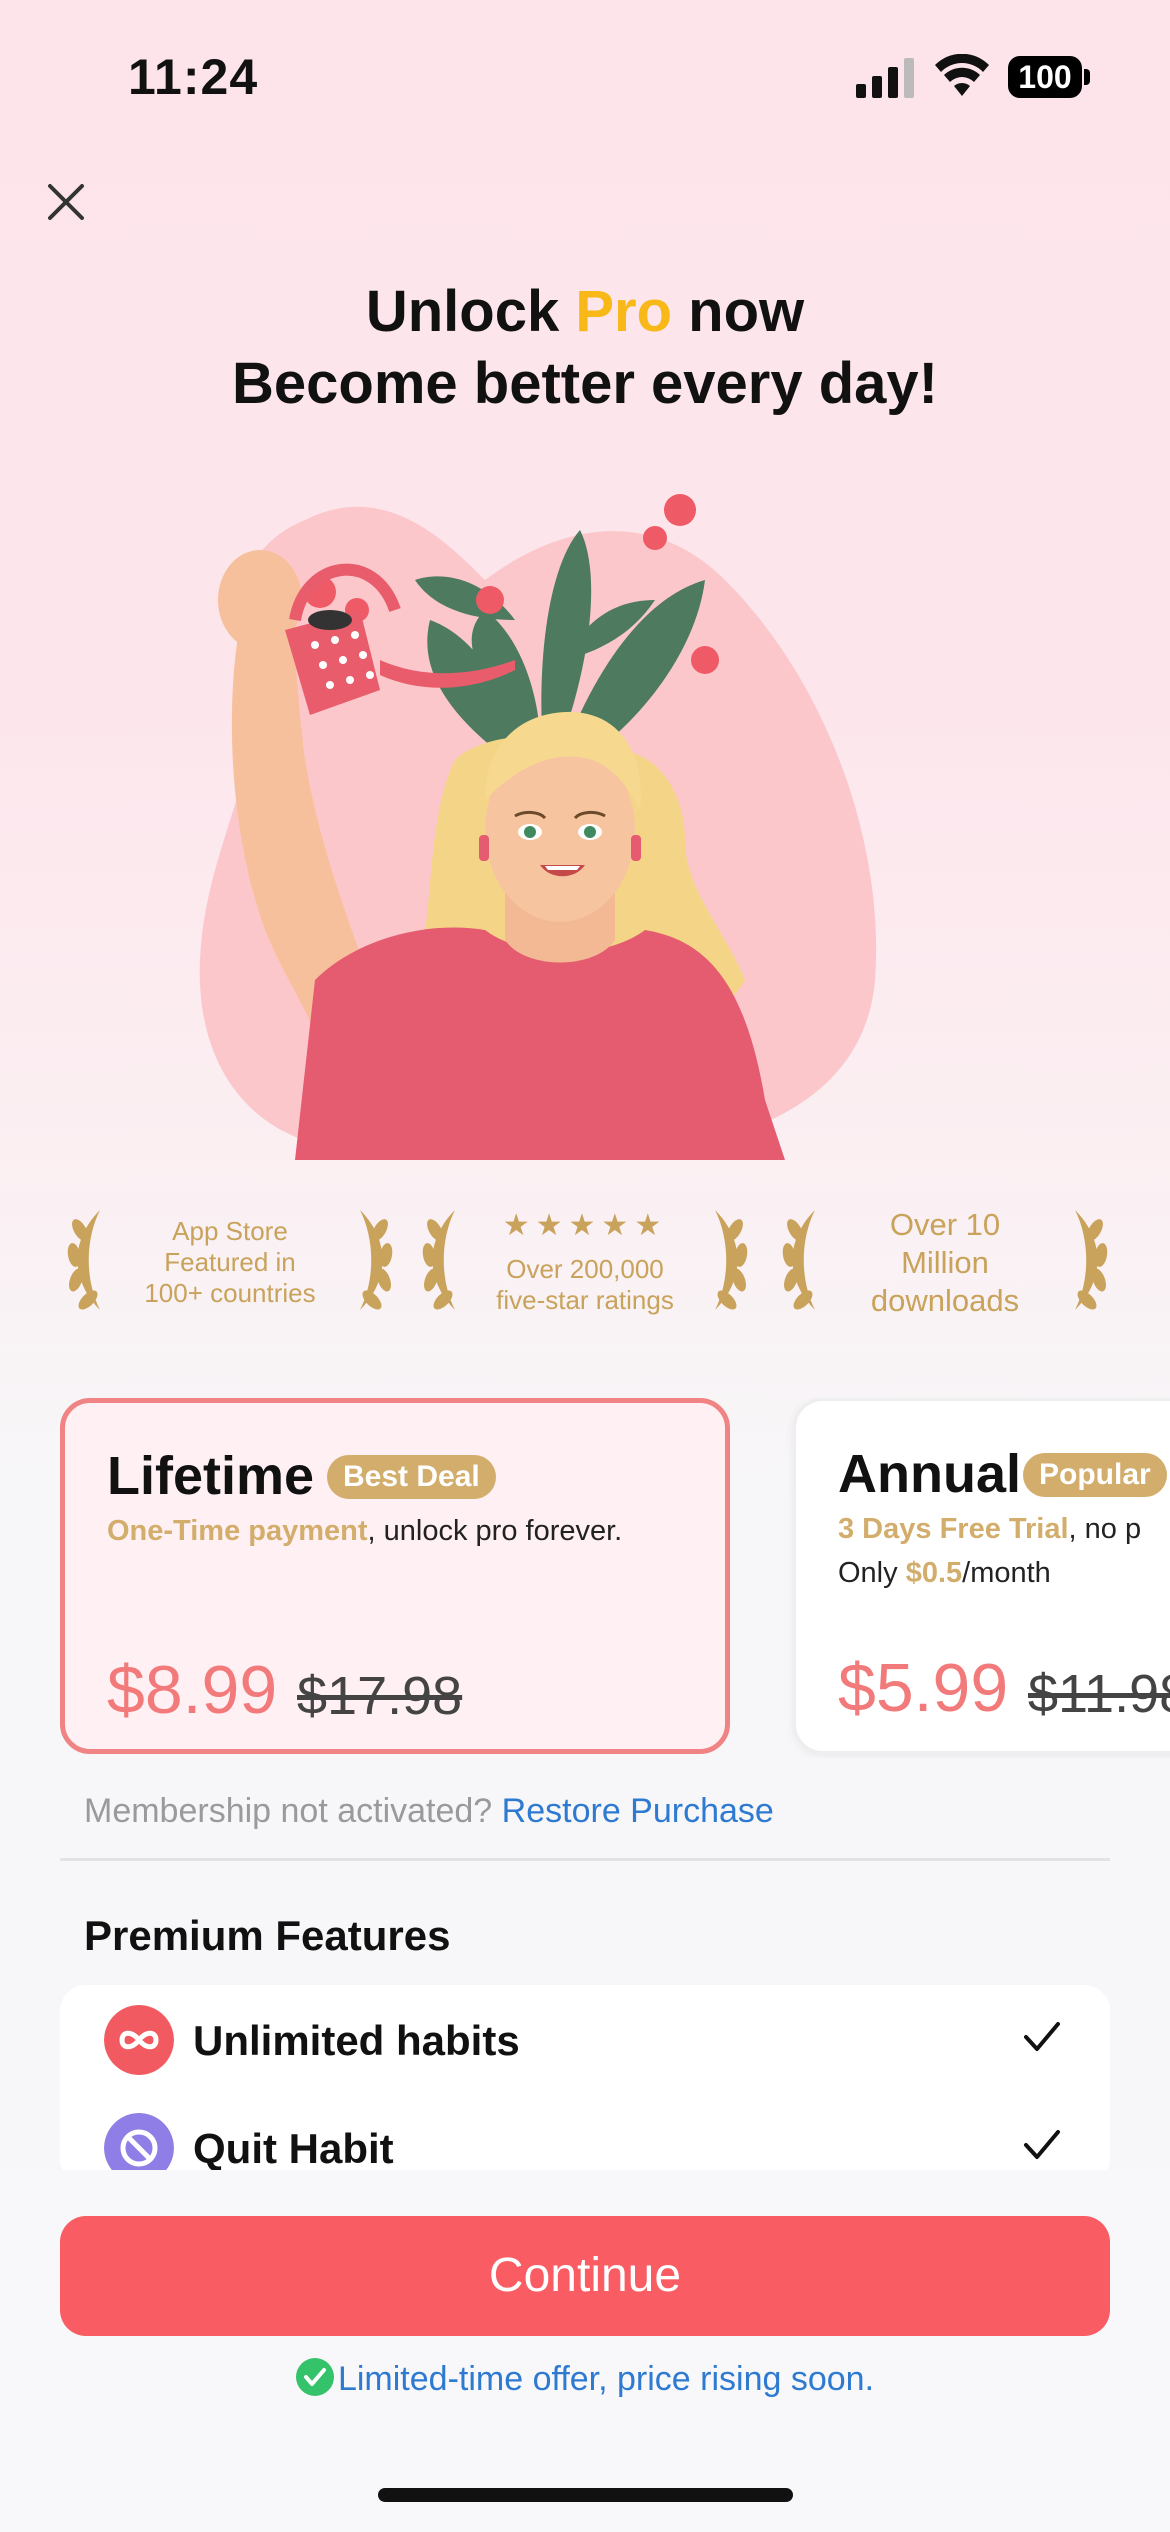 The image size is (1170, 2532). I want to click on title-line-1: Unlock Pro now, so click(585, 311).